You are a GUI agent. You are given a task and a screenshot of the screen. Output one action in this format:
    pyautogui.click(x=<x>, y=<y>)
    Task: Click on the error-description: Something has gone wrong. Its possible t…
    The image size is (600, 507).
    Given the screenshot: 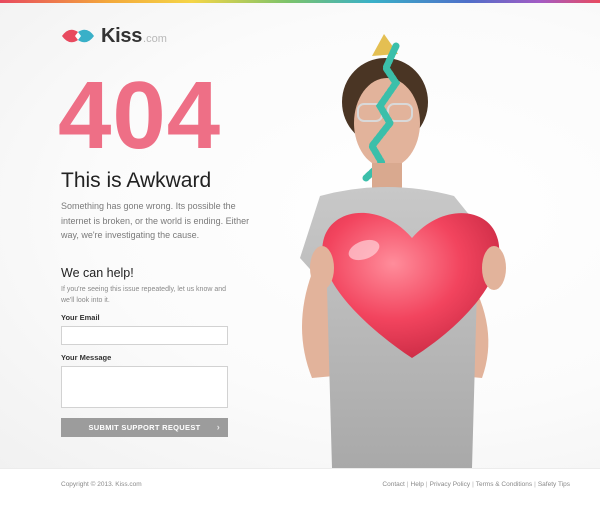 What is the action you would take?
    pyautogui.click(x=155, y=220)
    